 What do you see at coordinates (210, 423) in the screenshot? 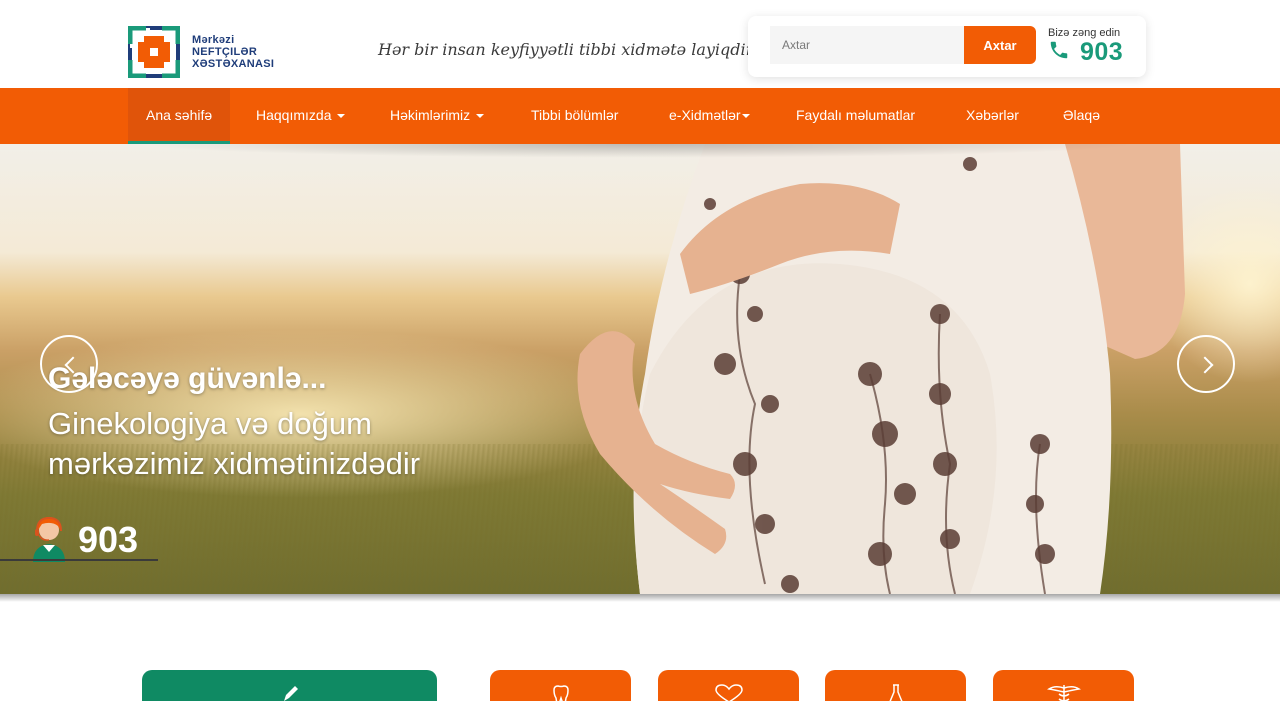
I see `slide-subtitle-line: Ginekologiya və doğum` at bounding box center [210, 423].